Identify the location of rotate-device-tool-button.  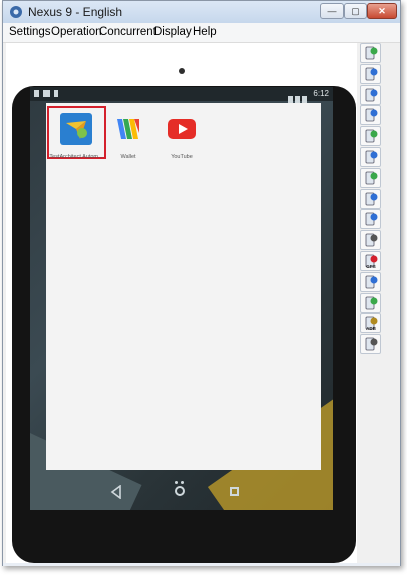
(370, 73).